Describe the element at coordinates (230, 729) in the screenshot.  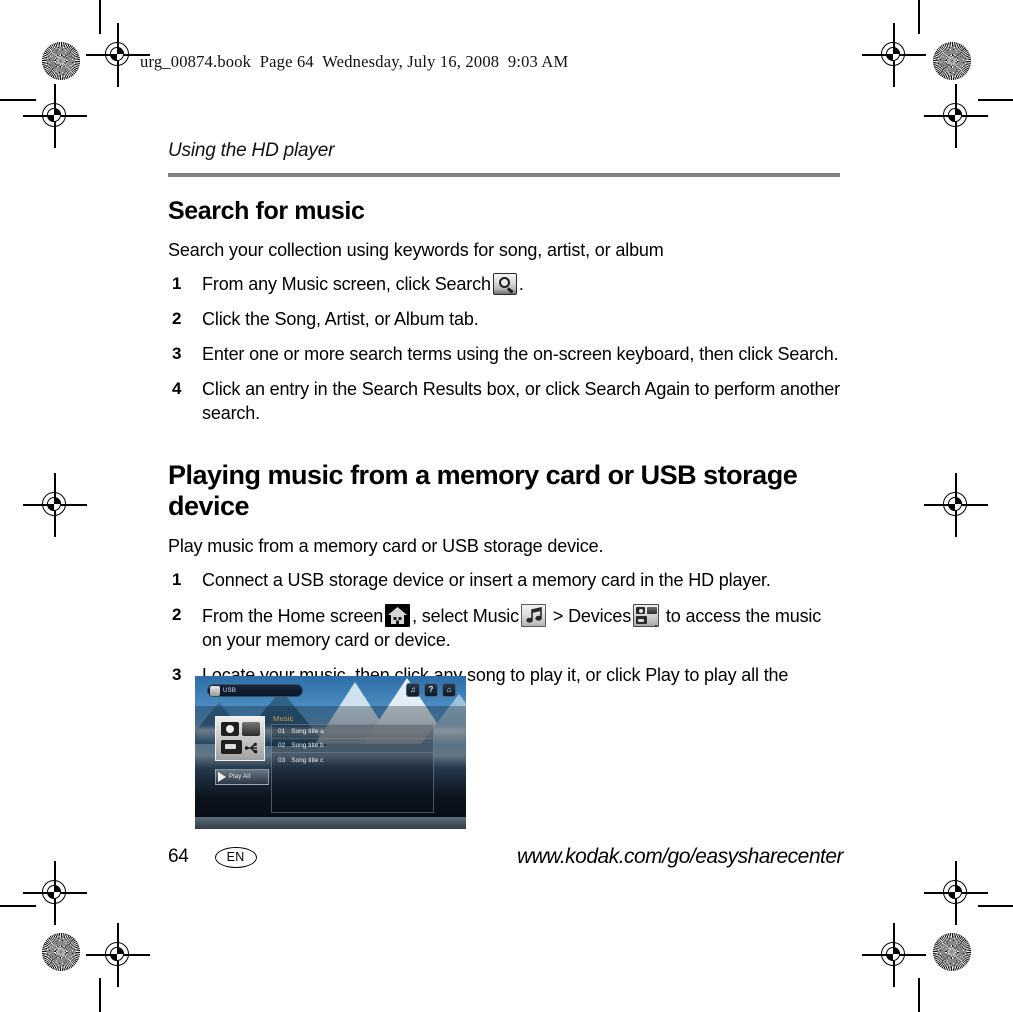
I see `device-thumb-camera` at that location.